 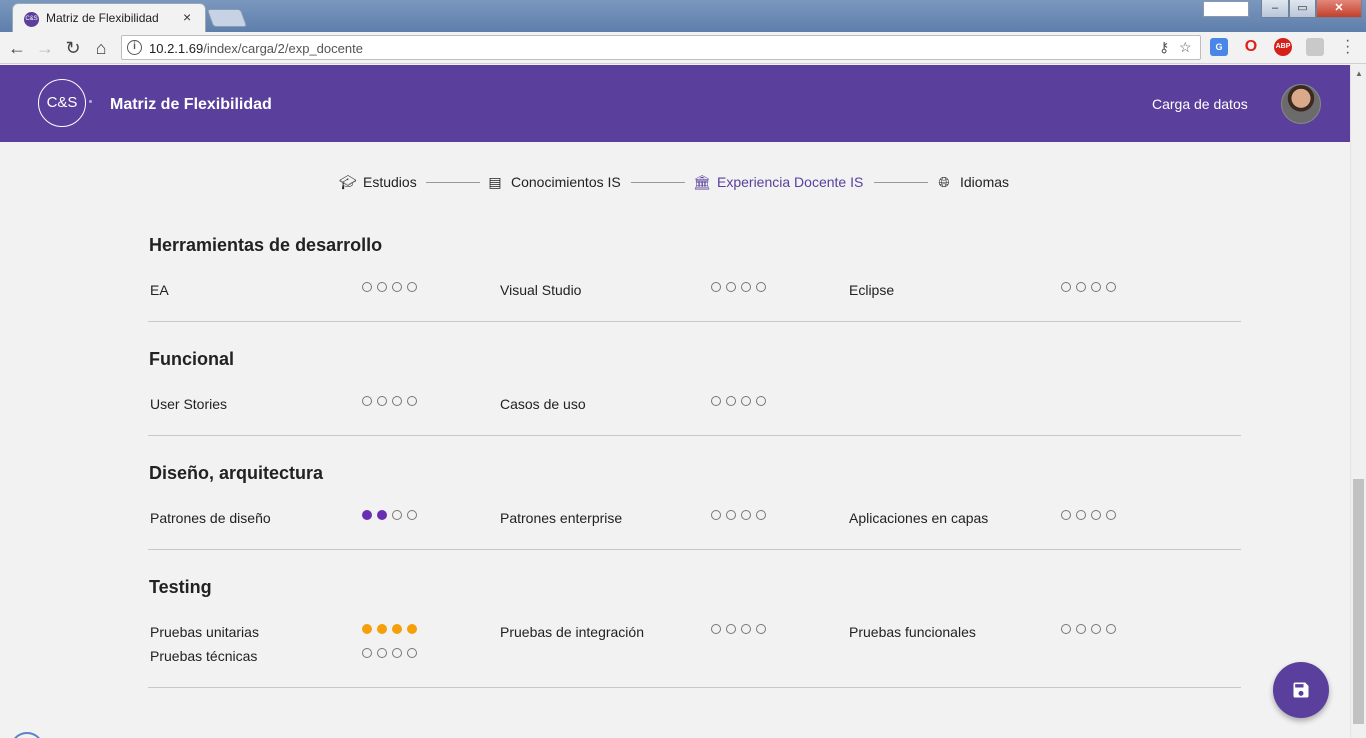 What do you see at coordinates (1200, 104) in the screenshot?
I see `carga-de-datos-link: Carga de datos` at bounding box center [1200, 104].